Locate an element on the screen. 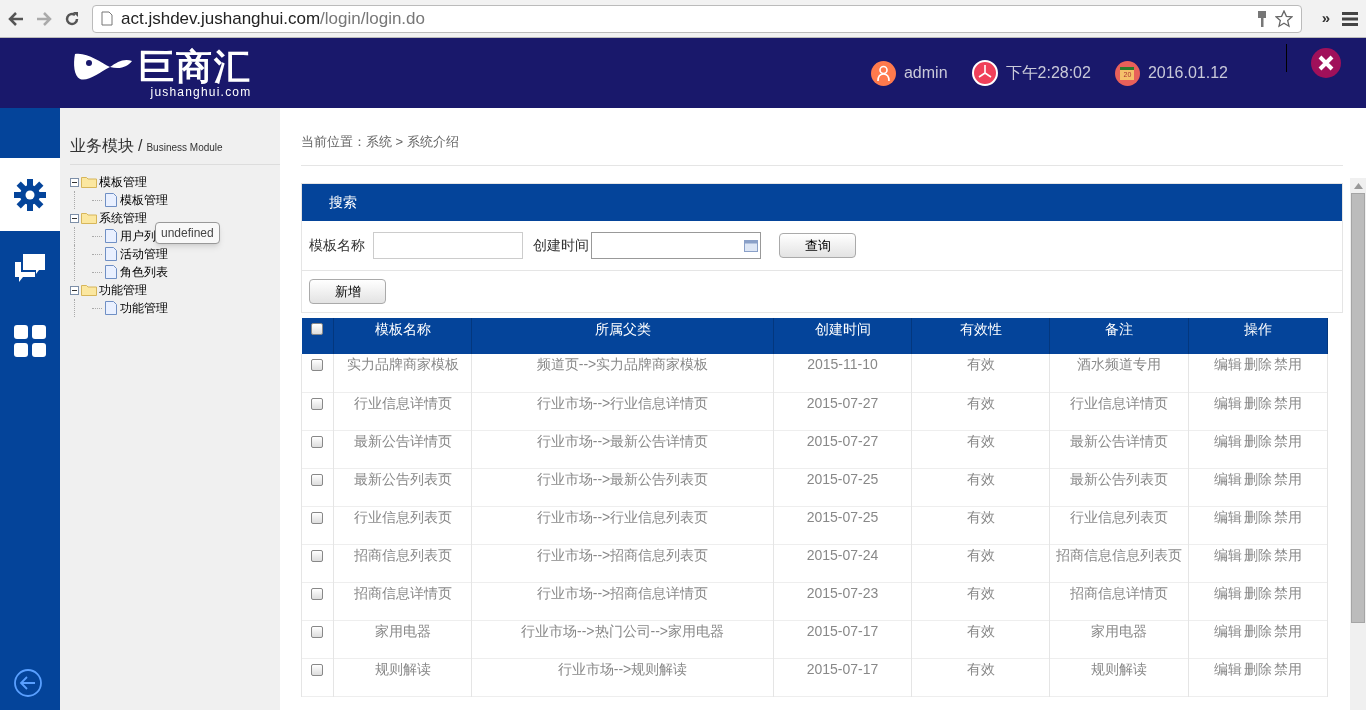 The height and width of the screenshot is (710, 1366). column-header: 模板名称 is located at coordinates (402, 329).